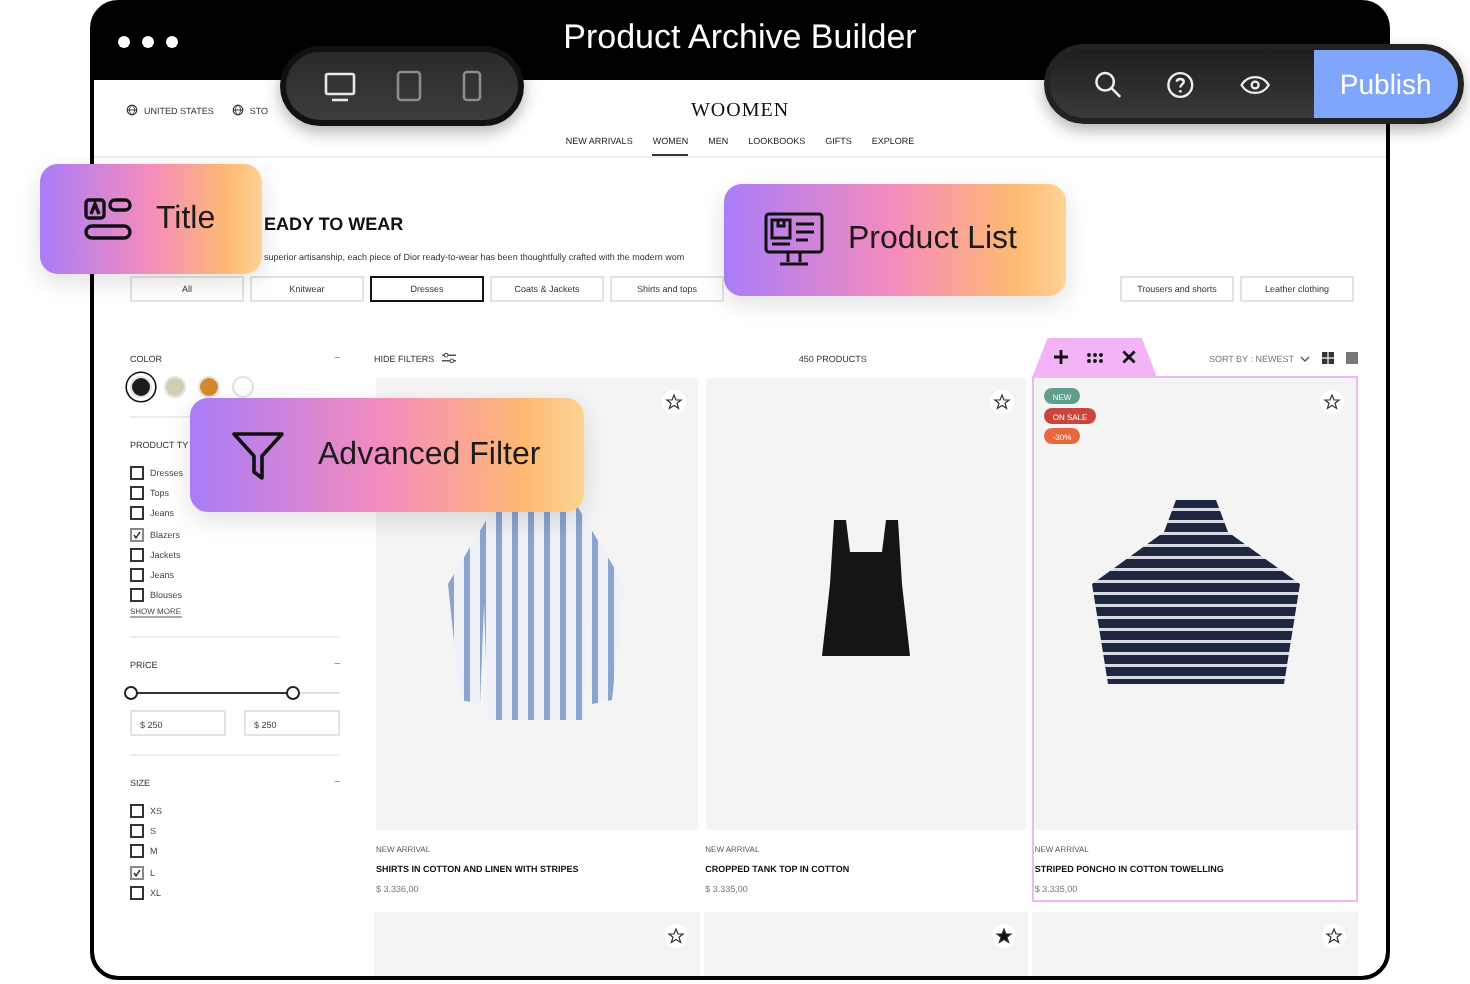  Describe the element at coordinates (1094, 357) in the screenshot. I see `drag-handle-icon` at that location.